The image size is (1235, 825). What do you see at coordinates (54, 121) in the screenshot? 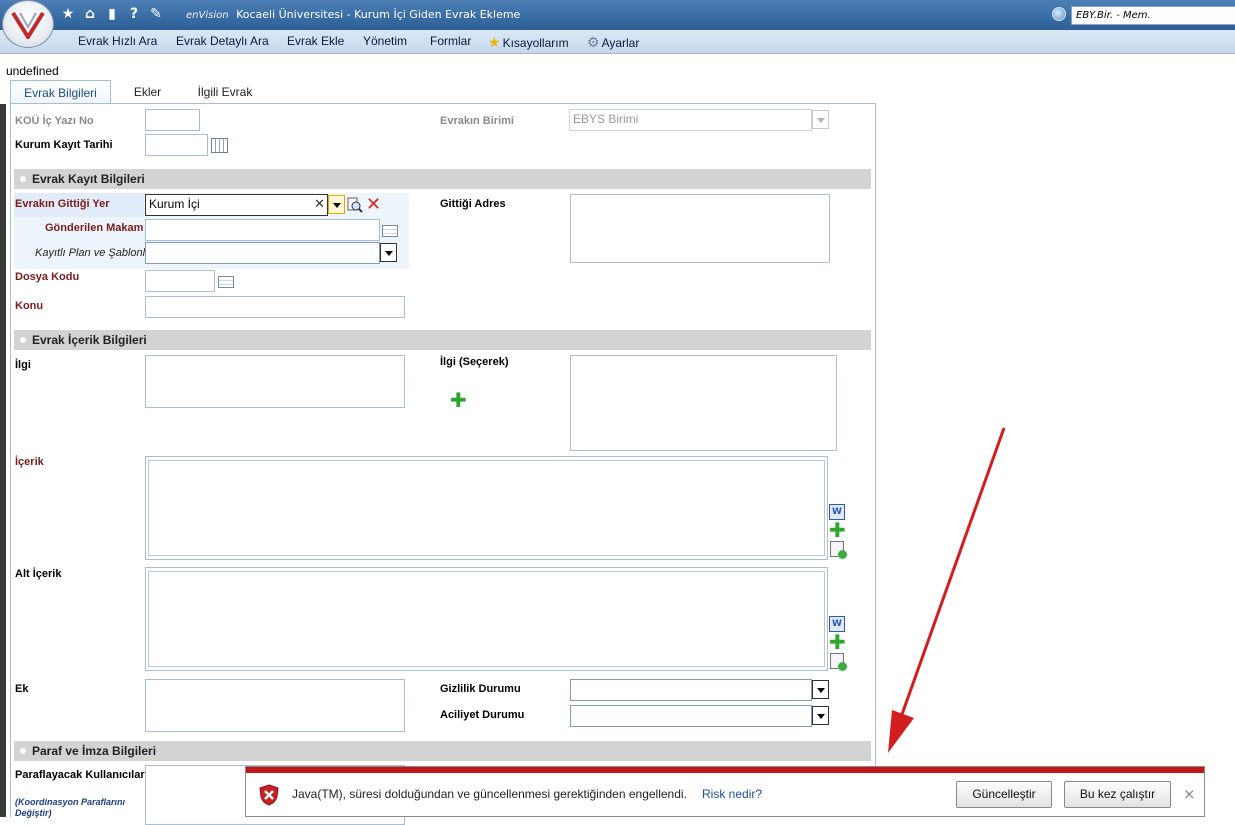
I see `label-kou-yazi-no: KOÜ İç Yazı No` at bounding box center [54, 121].